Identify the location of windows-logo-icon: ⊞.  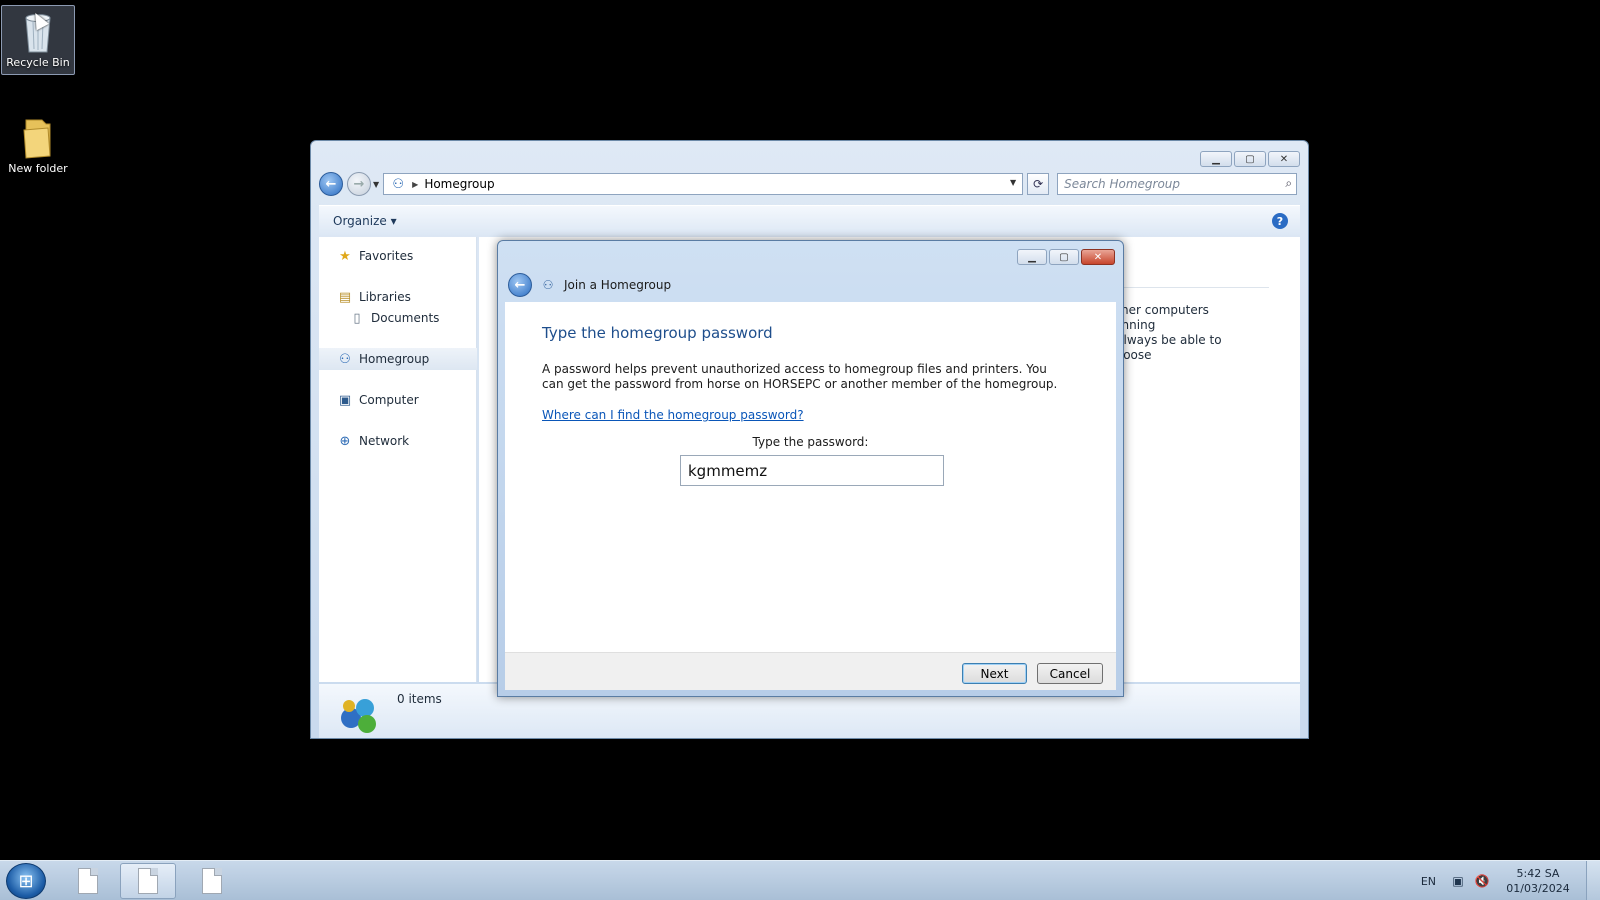
(26, 881).